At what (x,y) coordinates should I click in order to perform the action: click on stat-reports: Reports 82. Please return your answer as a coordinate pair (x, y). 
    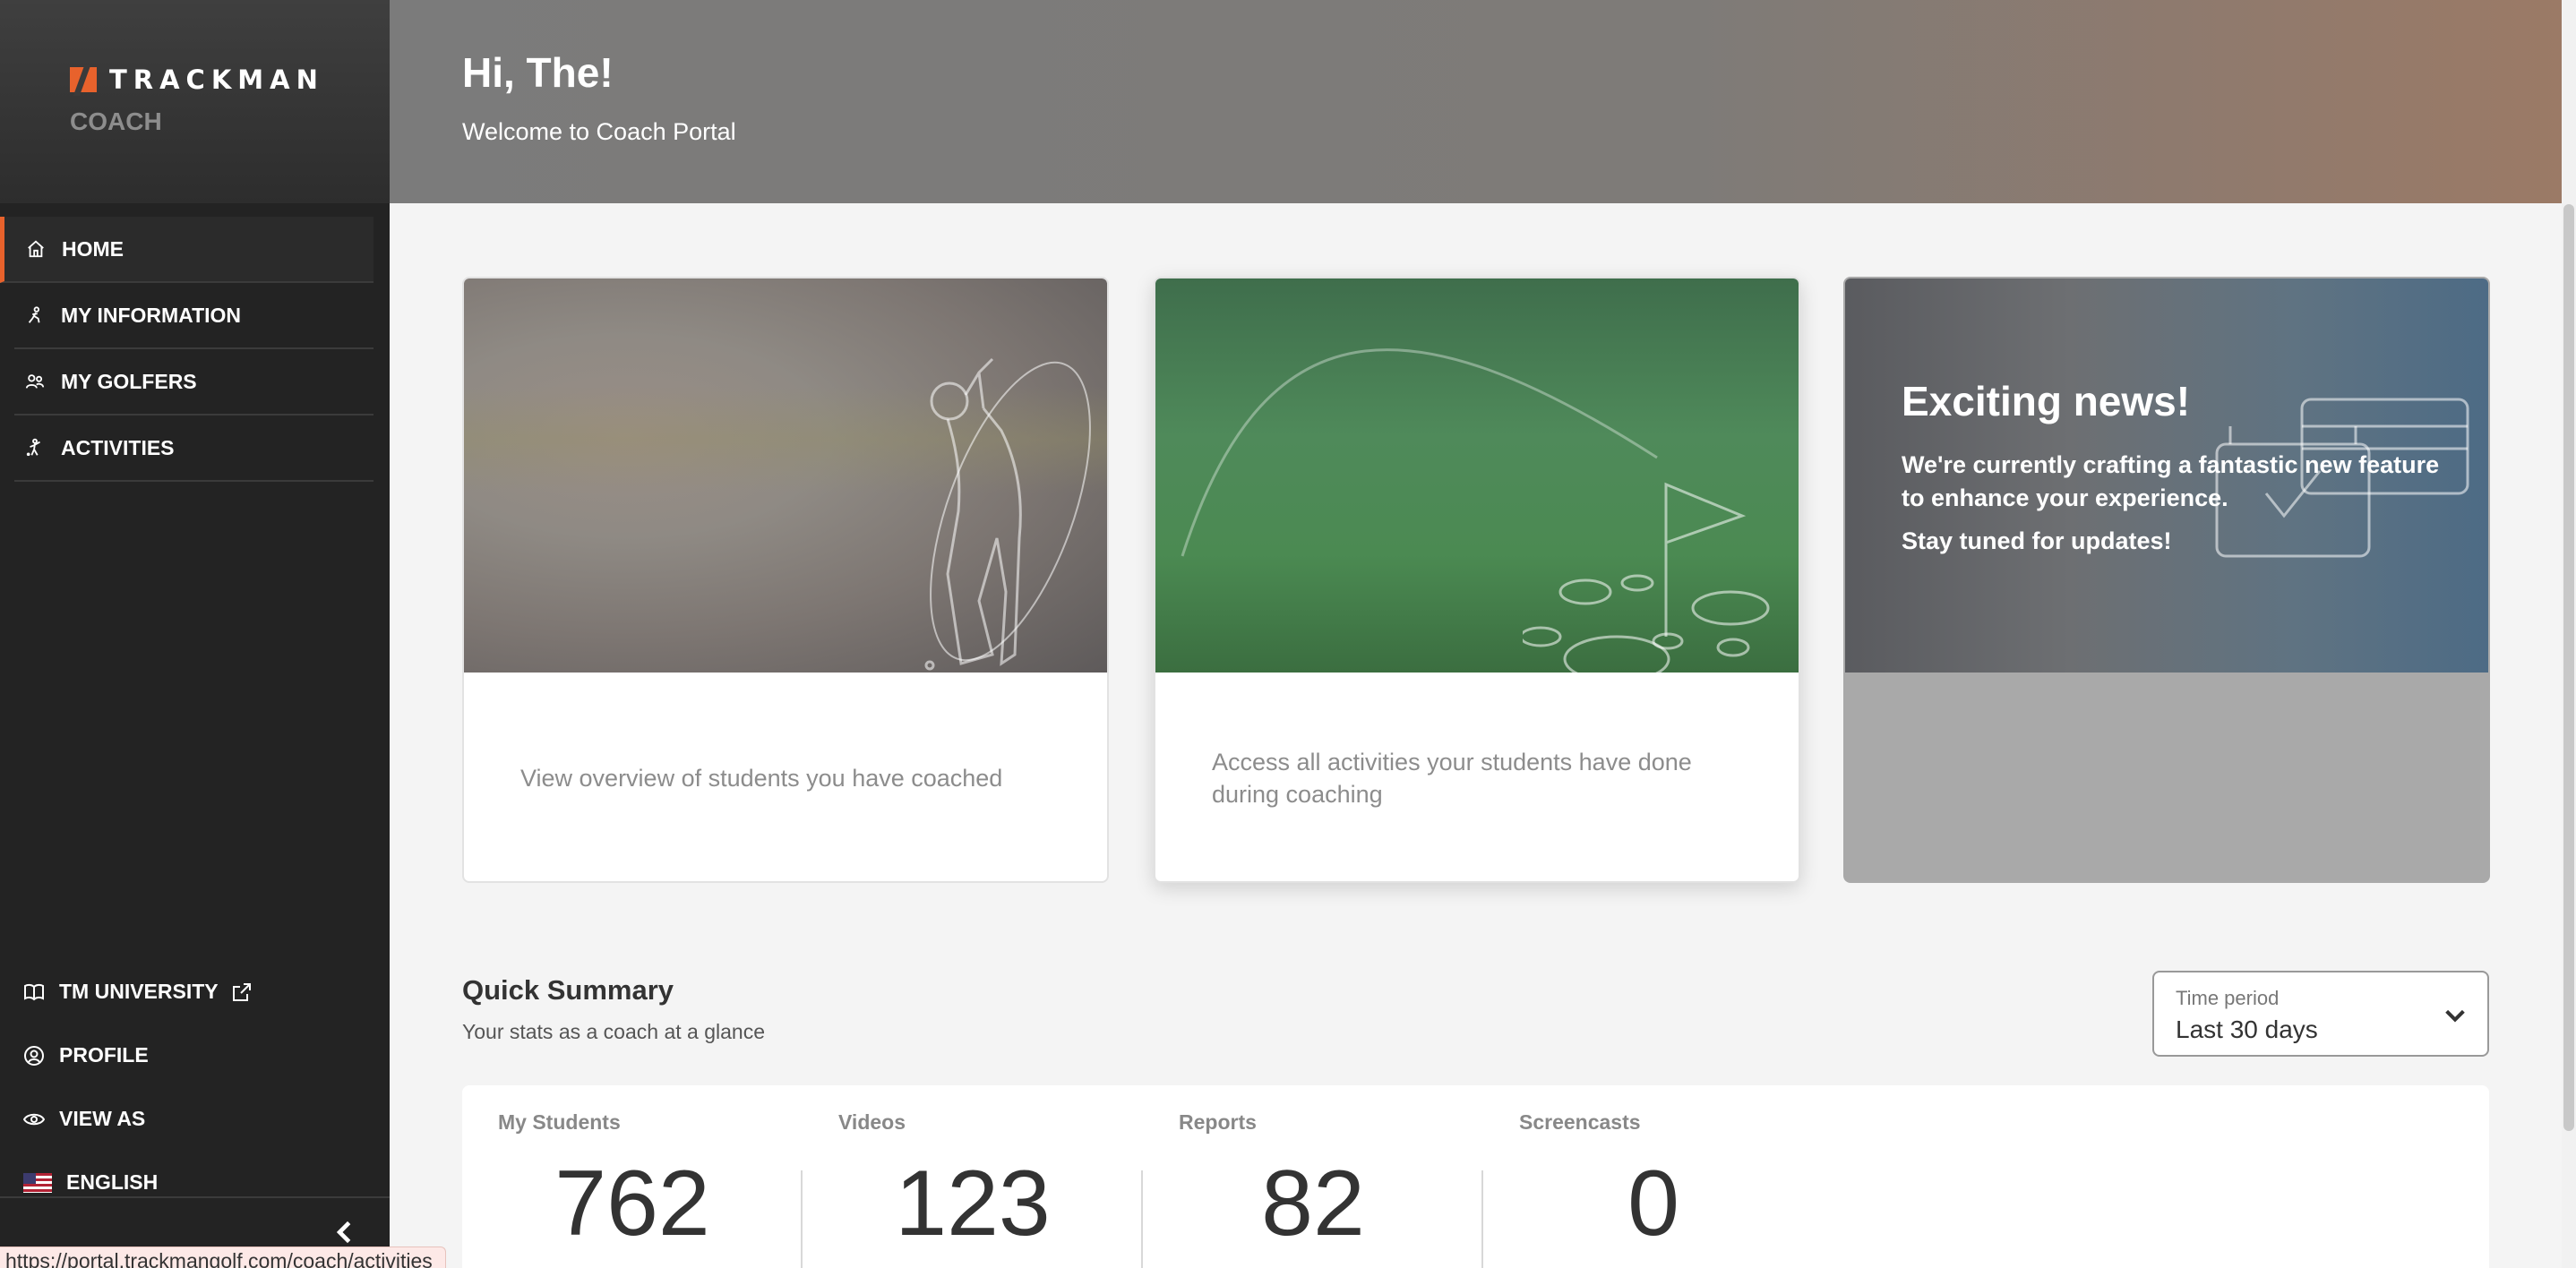
    Looking at the image, I should click on (1313, 1183).